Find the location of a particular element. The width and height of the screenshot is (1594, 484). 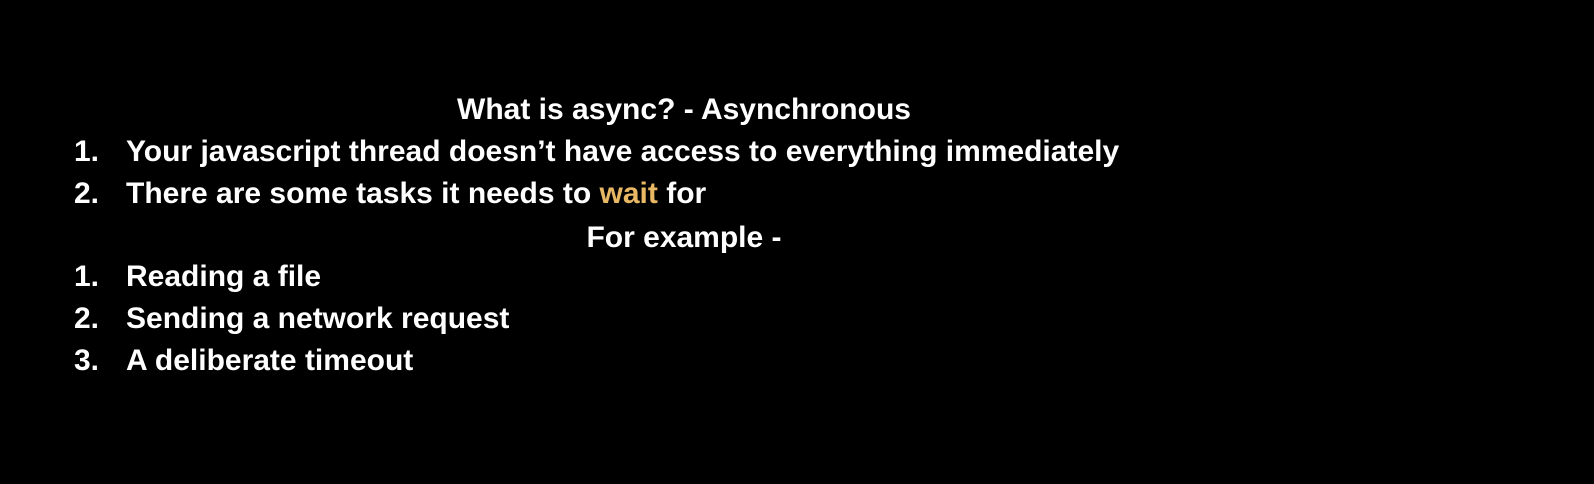

list-item-text: Sending a network request is located at coordinates (318, 318).